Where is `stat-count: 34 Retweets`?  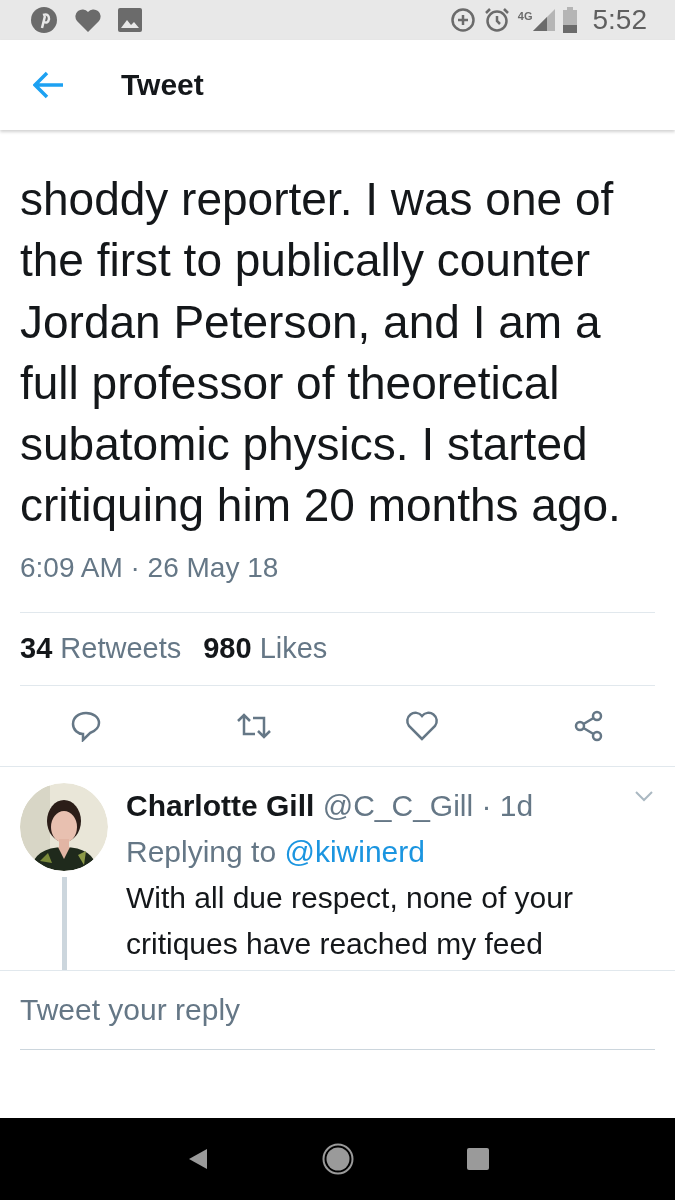 stat-count: 34 Retweets is located at coordinates (101, 649).